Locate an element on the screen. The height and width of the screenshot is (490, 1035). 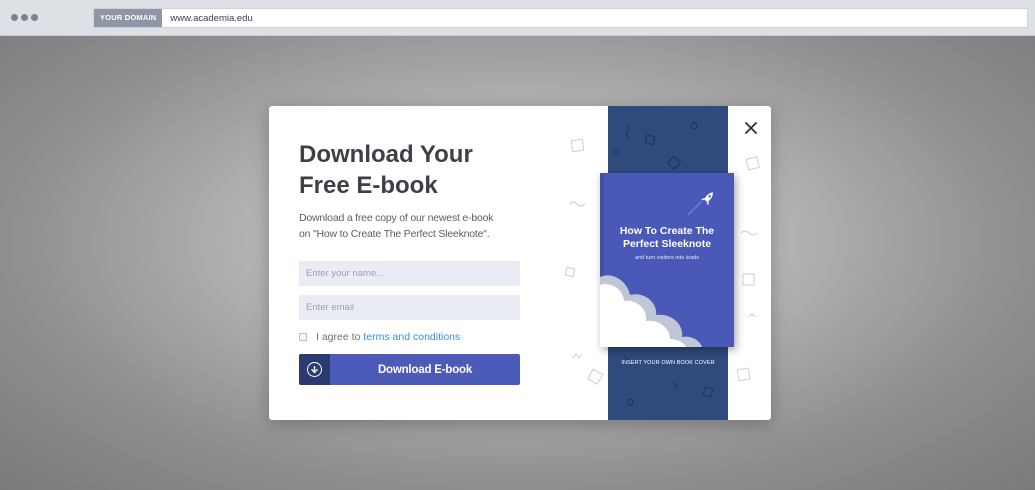
window-dot-minimize is located at coordinates (24, 17).